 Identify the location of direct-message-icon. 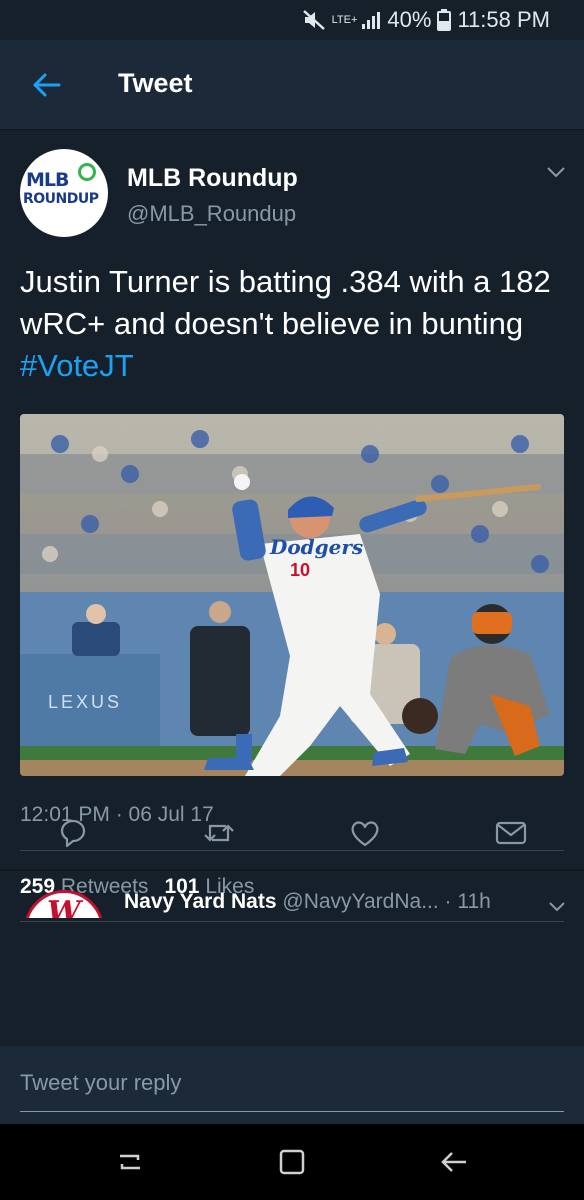
(511, 833).